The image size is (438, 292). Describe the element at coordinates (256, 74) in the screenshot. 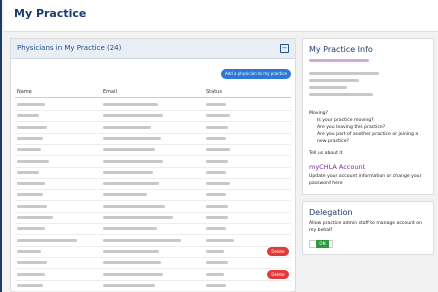

I see `add-physician-button: Add a physician to my practice` at that location.